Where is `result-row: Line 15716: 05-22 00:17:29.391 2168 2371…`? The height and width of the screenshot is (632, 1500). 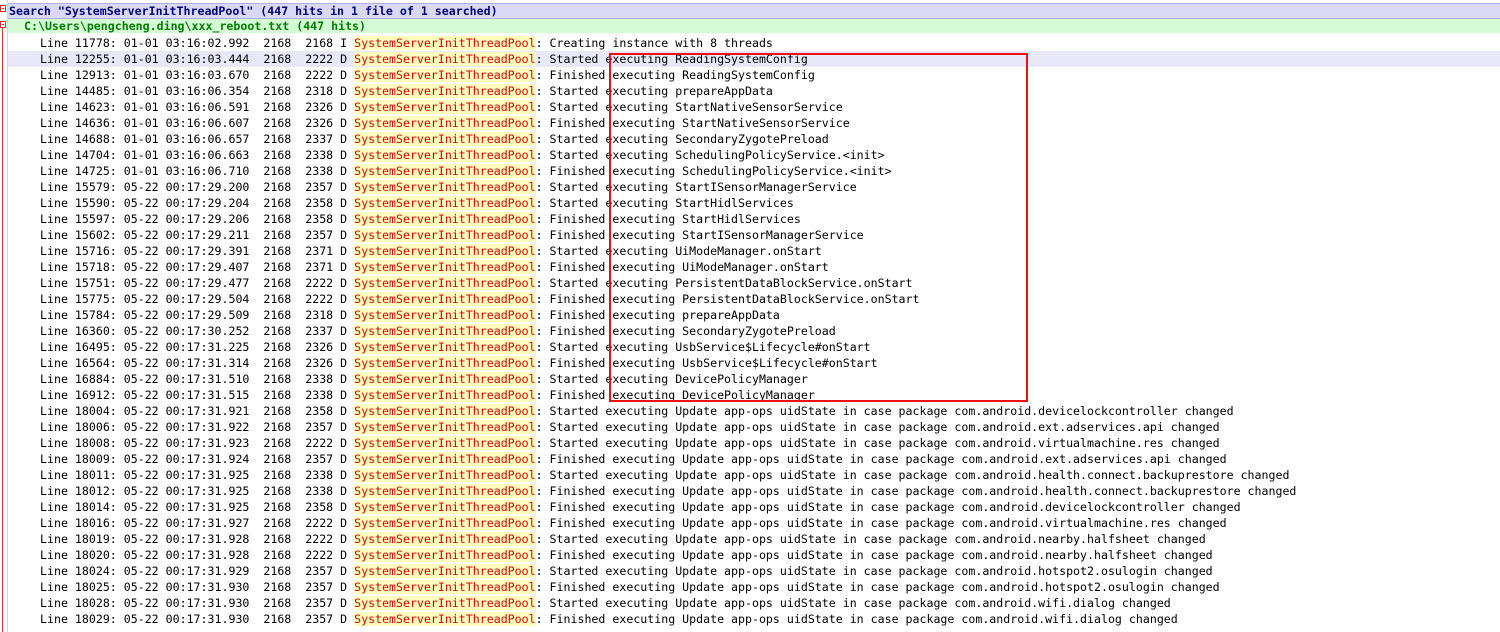 result-row: Line 15716: 05-22 00:17:29.391 2168 2371… is located at coordinates (754, 251).